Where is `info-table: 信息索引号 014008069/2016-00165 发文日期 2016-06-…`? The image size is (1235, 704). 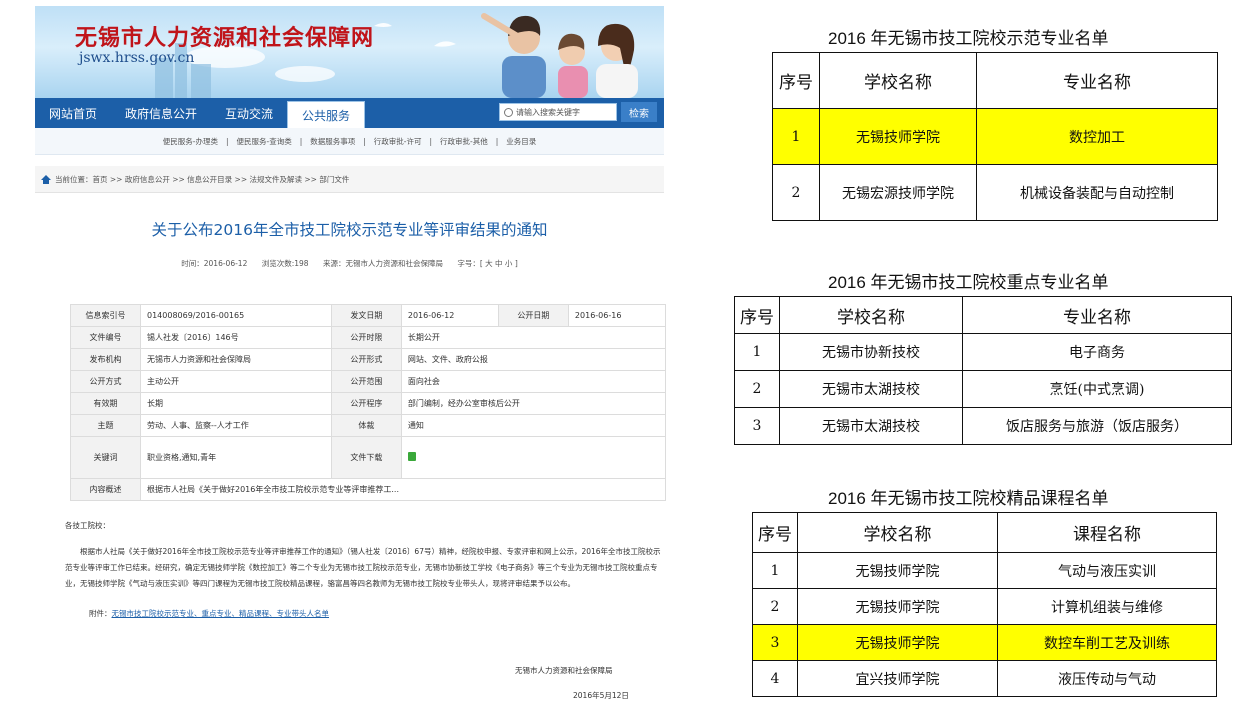 info-table: 信息索引号 014008069/2016-00165 发文日期 2016-06-… is located at coordinates (368, 402).